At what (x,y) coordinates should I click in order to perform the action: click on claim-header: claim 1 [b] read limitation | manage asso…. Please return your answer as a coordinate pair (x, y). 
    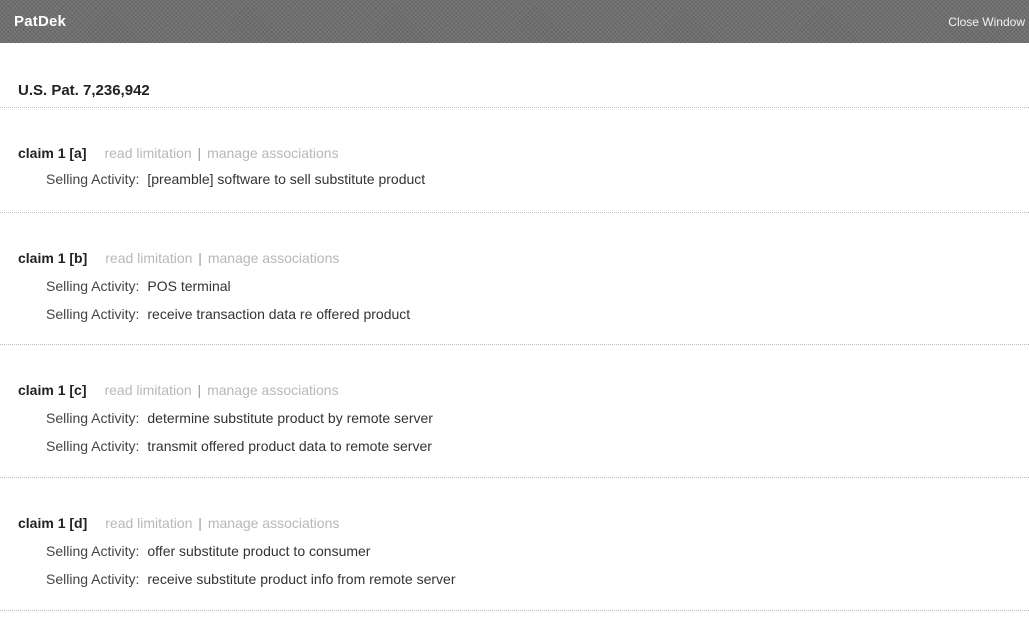
    Looking at the image, I should click on (178, 258).